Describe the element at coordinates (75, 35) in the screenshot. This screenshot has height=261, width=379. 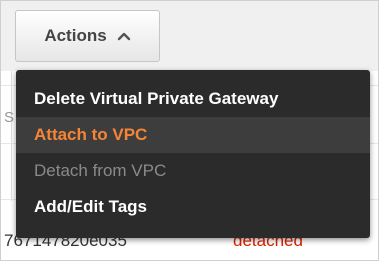
I see `actions-label: Actions` at that location.